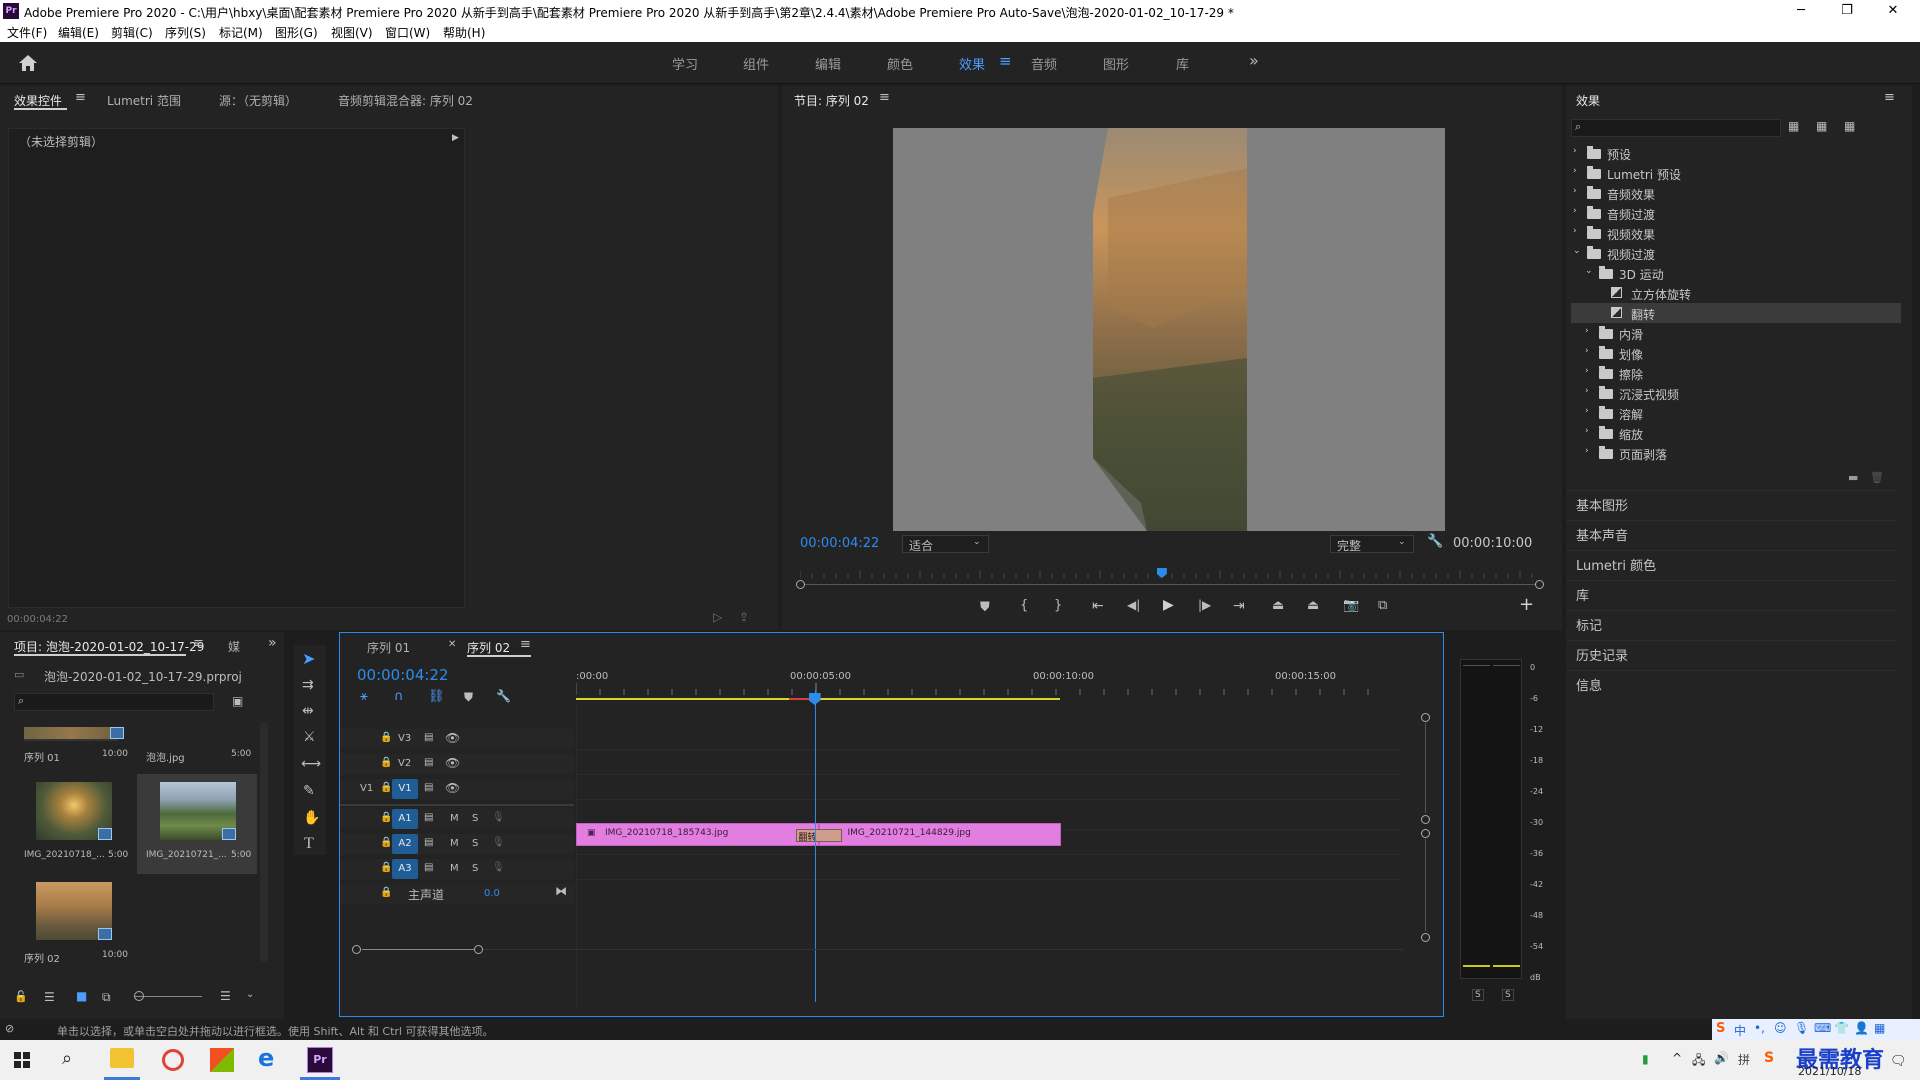  What do you see at coordinates (1736, 153) in the screenshot?
I see `effects-tree-item: › 预设` at bounding box center [1736, 153].